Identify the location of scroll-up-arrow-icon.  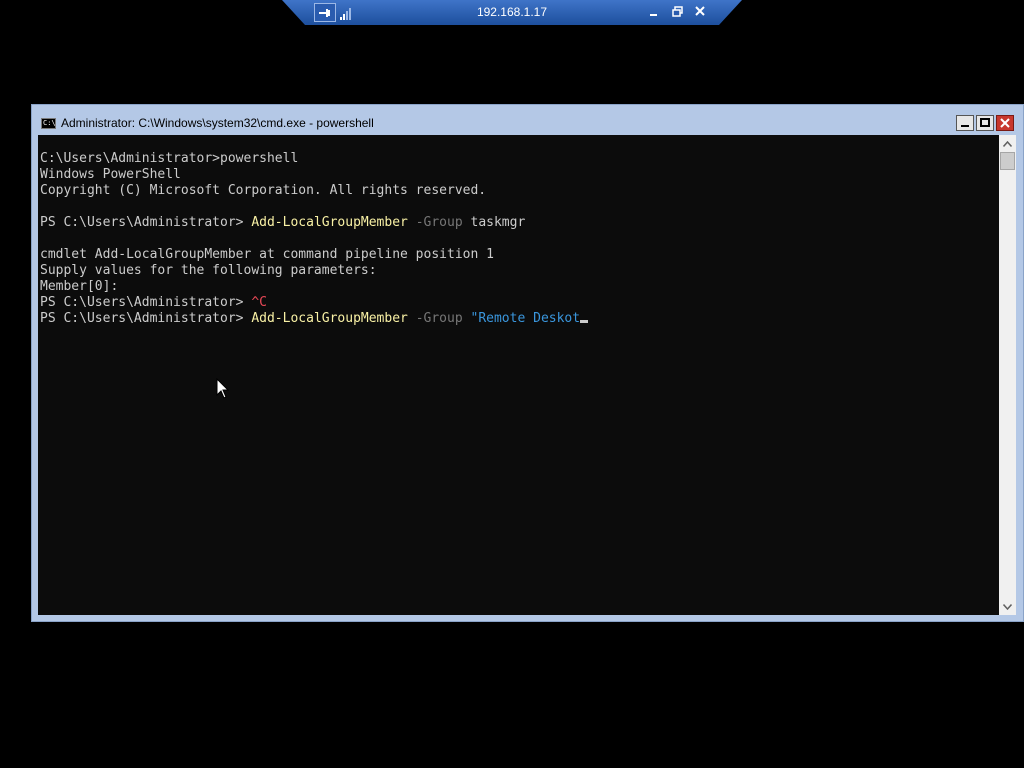
(1007, 143).